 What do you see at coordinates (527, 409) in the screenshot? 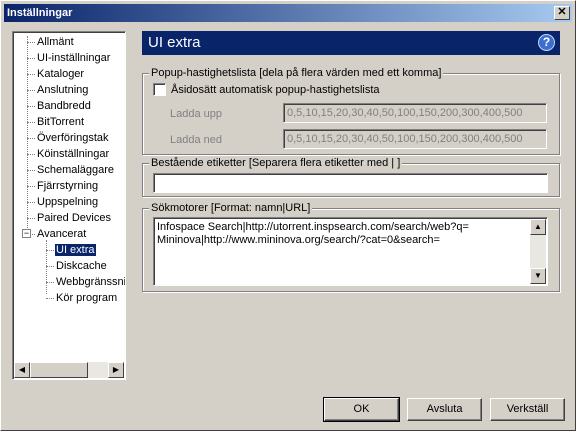
I see `apply-button: Verkställ` at bounding box center [527, 409].